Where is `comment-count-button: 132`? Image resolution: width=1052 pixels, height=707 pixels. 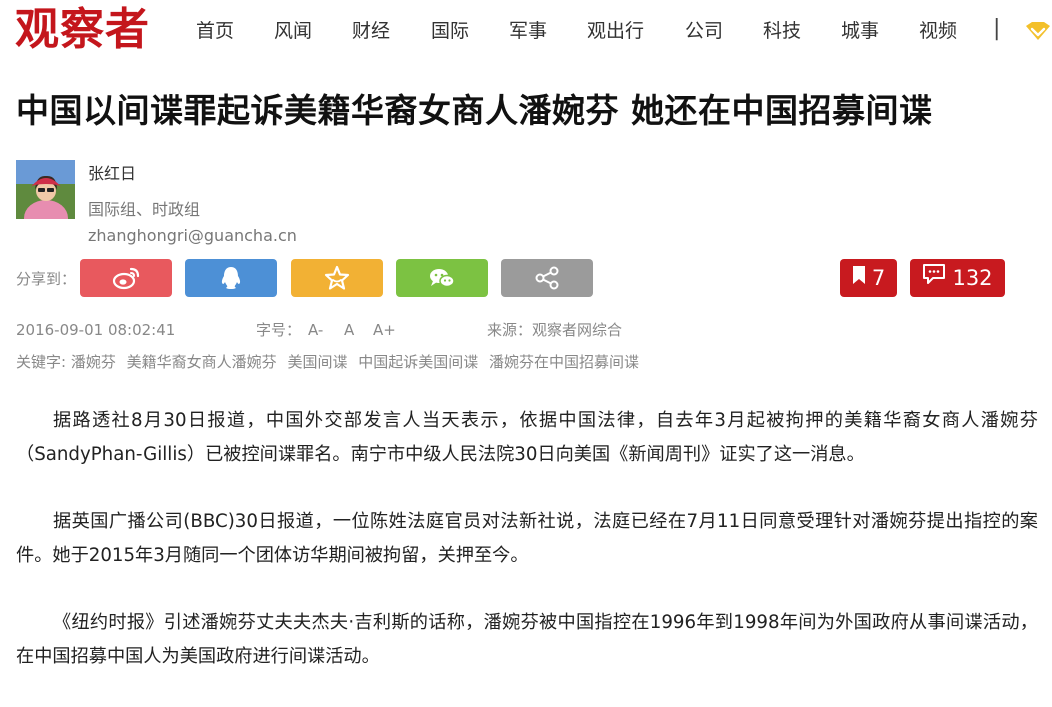 comment-count-button: 132 is located at coordinates (957, 278).